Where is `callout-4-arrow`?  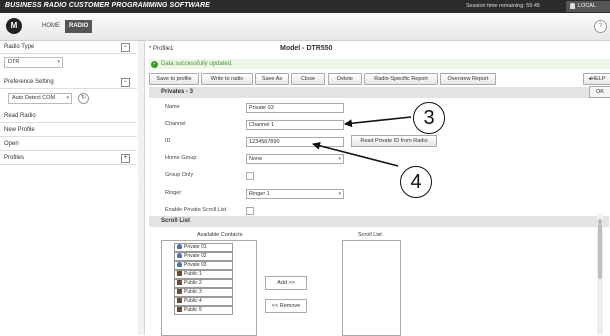 callout-4-arrow is located at coordinates (355, 154).